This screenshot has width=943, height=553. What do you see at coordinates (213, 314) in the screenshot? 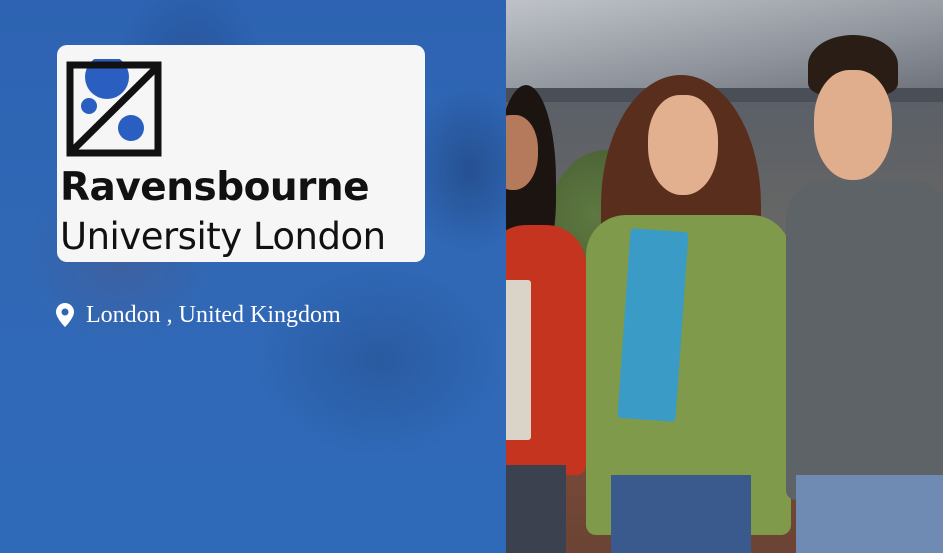
I see `location-text: London , United Kingdom` at bounding box center [213, 314].